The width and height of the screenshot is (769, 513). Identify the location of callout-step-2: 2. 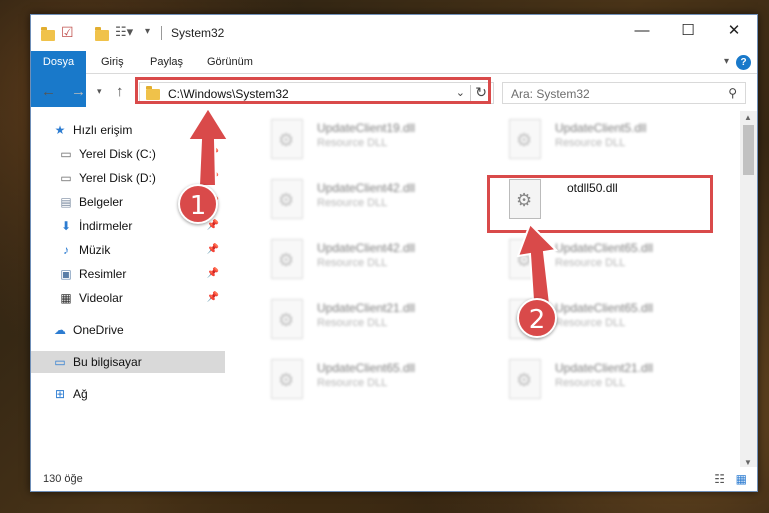
(537, 318).